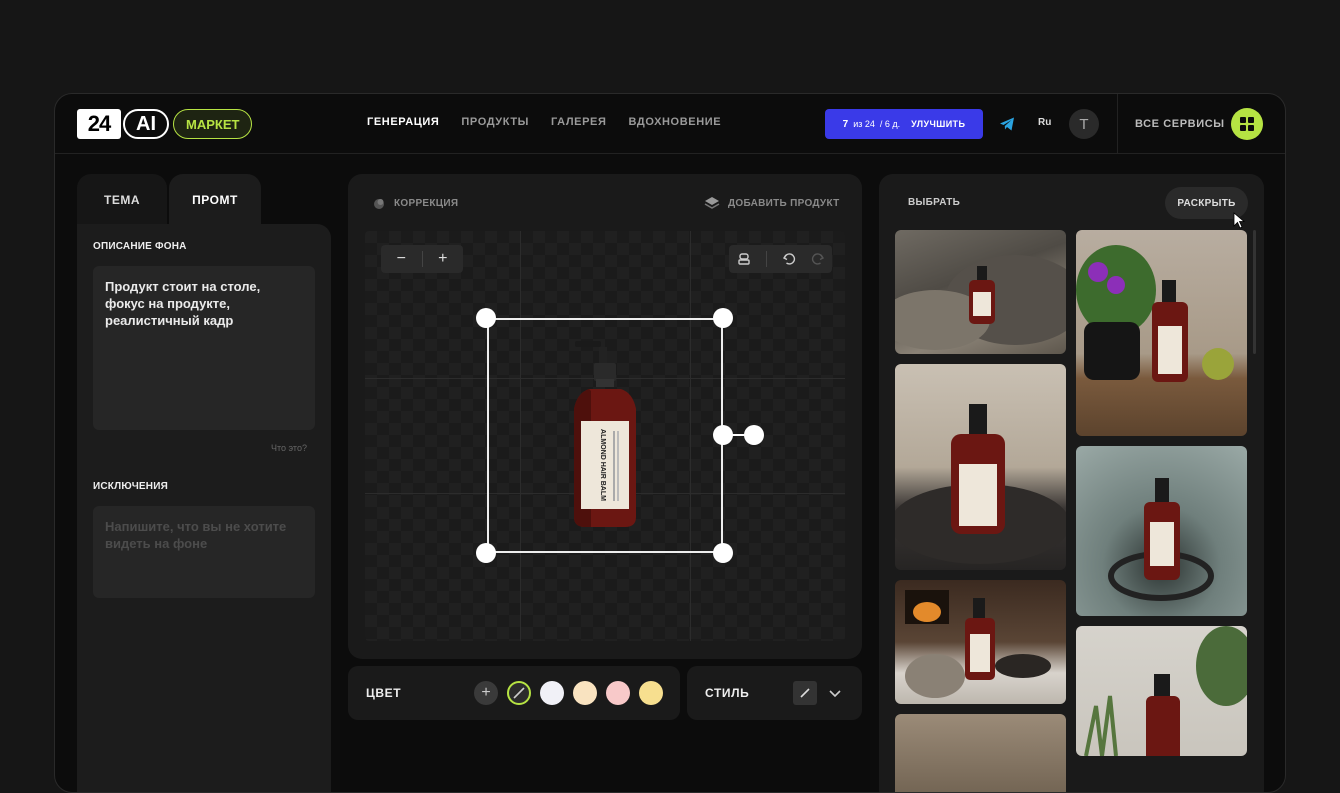  What do you see at coordinates (1254, 292) in the screenshot?
I see `gallery-scrollbar` at bounding box center [1254, 292].